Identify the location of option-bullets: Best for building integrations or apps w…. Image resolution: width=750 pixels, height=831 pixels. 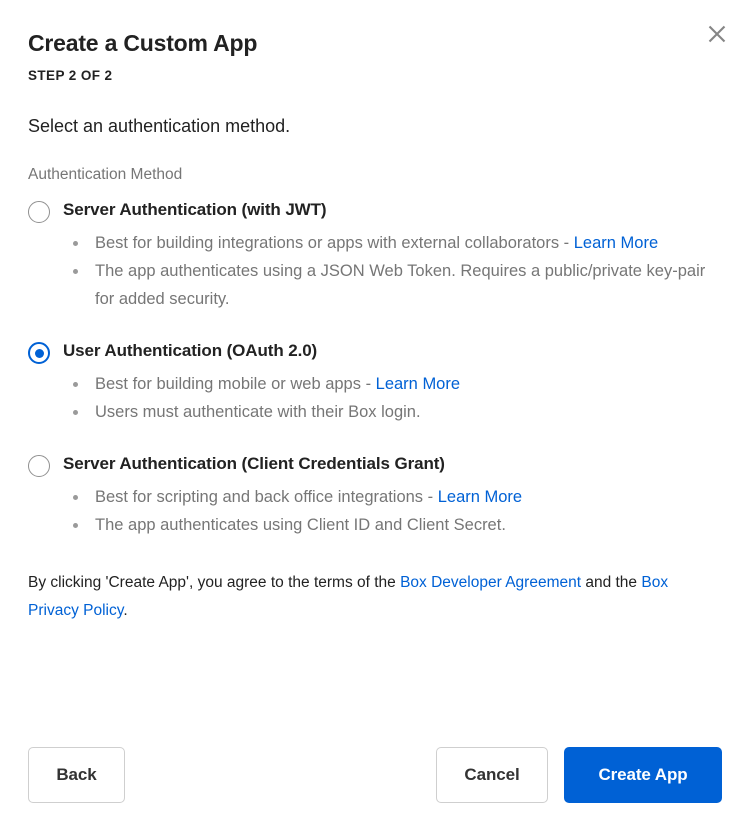
(392, 271).